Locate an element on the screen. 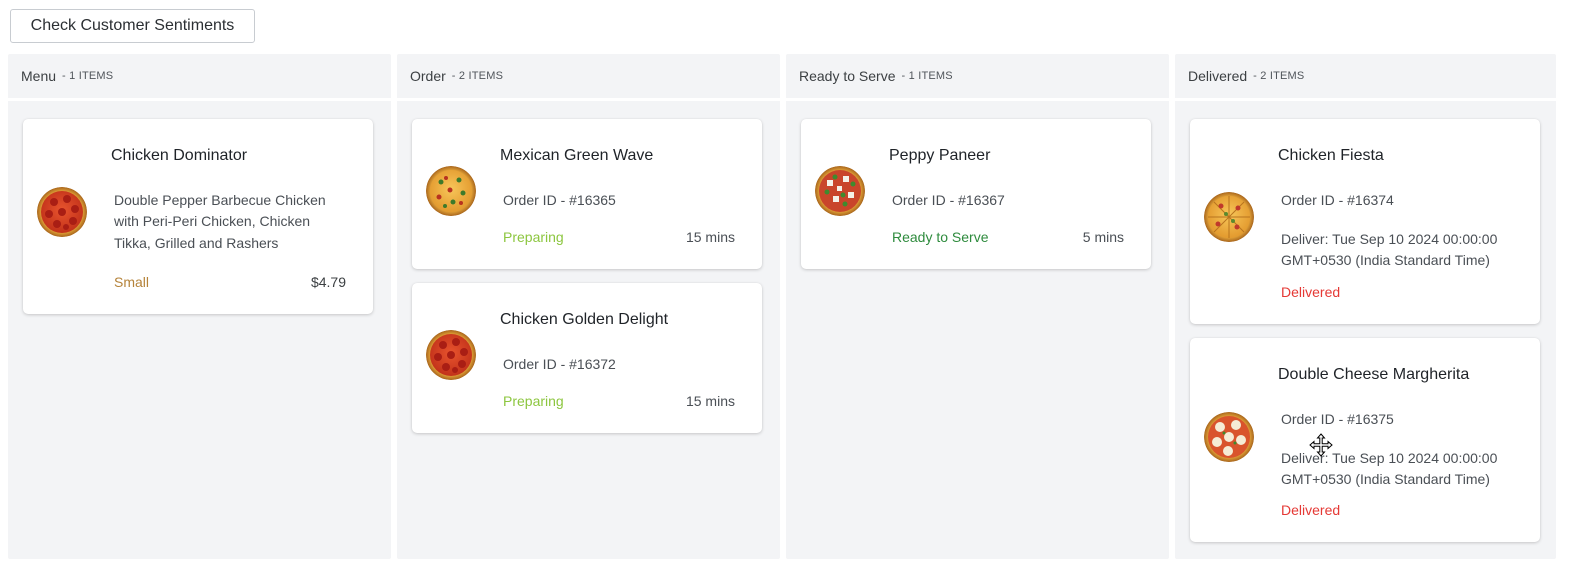  item-name: Mexican Green Wave is located at coordinates (577, 155).